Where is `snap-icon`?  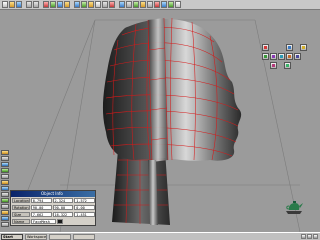
snap-icon is located at coordinates (157, 4).